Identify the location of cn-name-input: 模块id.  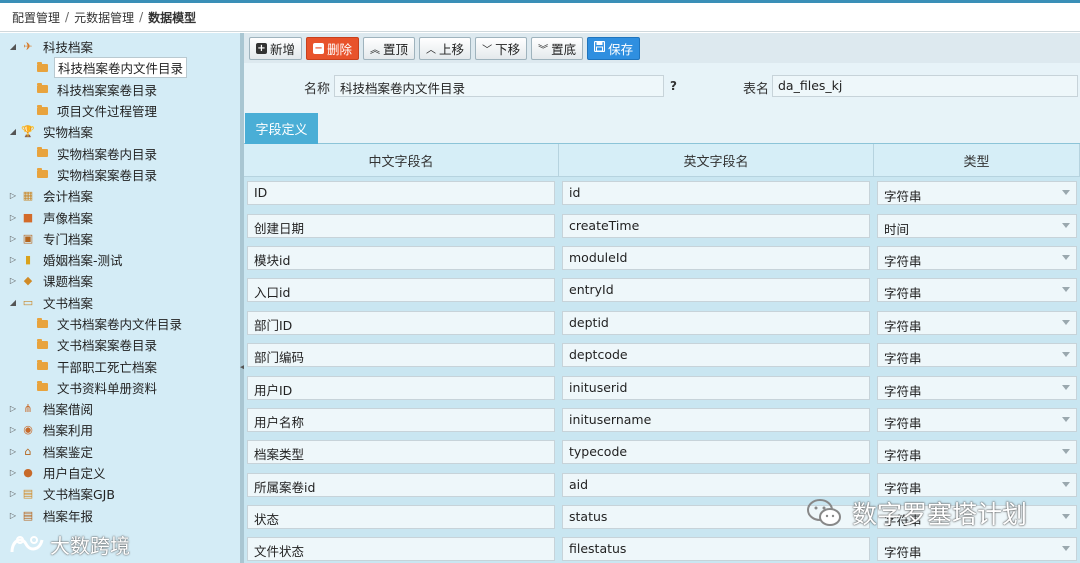
(401, 257).